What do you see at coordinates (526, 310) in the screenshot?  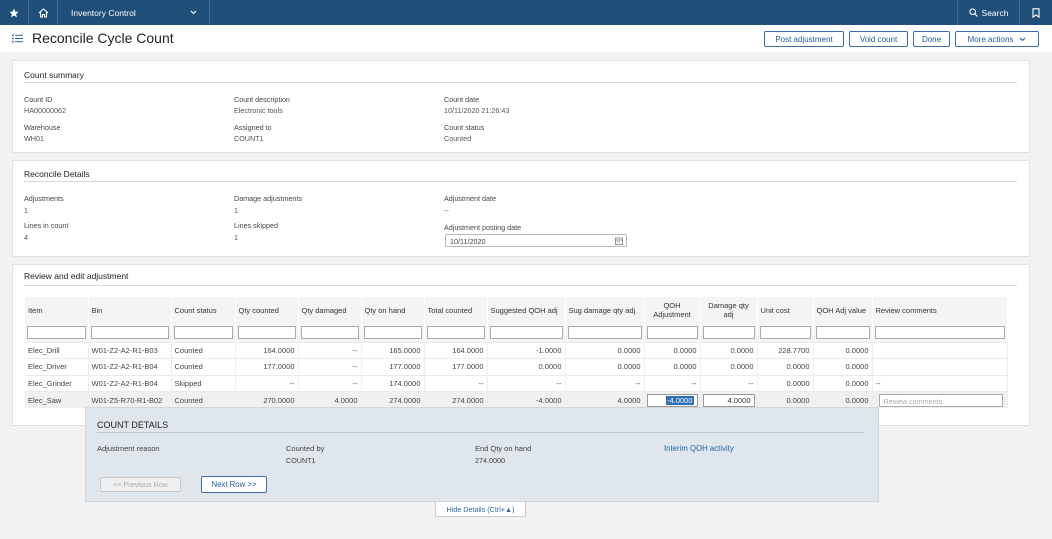 I see `col-suggested-qoh-adj: Suggested QOH adj` at bounding box center [526, 310].